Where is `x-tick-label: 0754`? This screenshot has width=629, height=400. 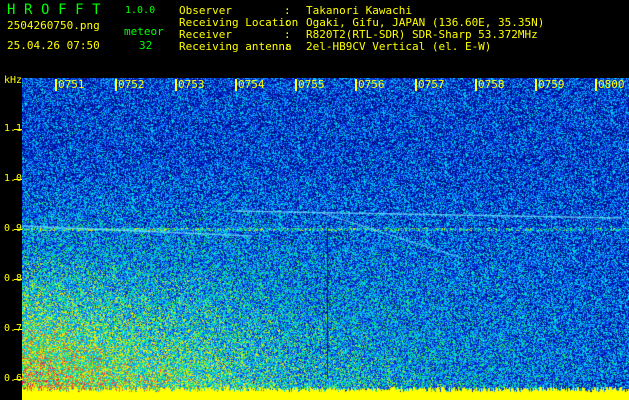
x-tick-label: 0754 is located at coordinates (251, 84).